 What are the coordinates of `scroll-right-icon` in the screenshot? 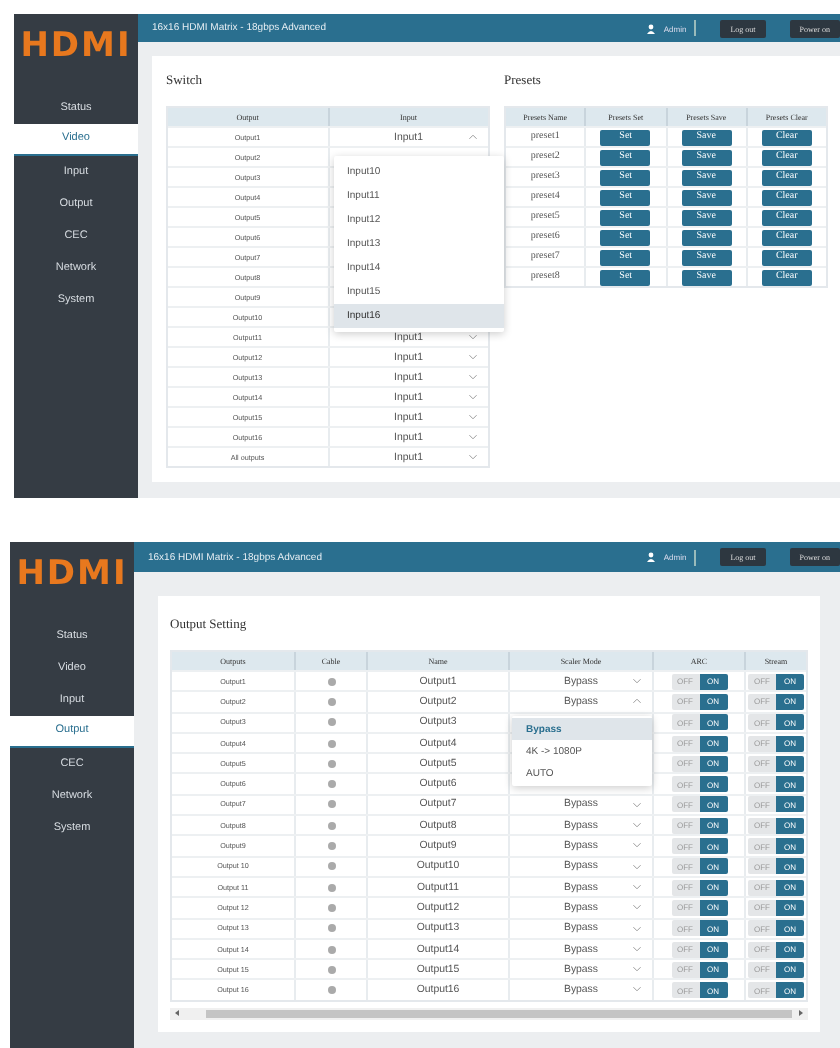 It's located at (801, 1013).